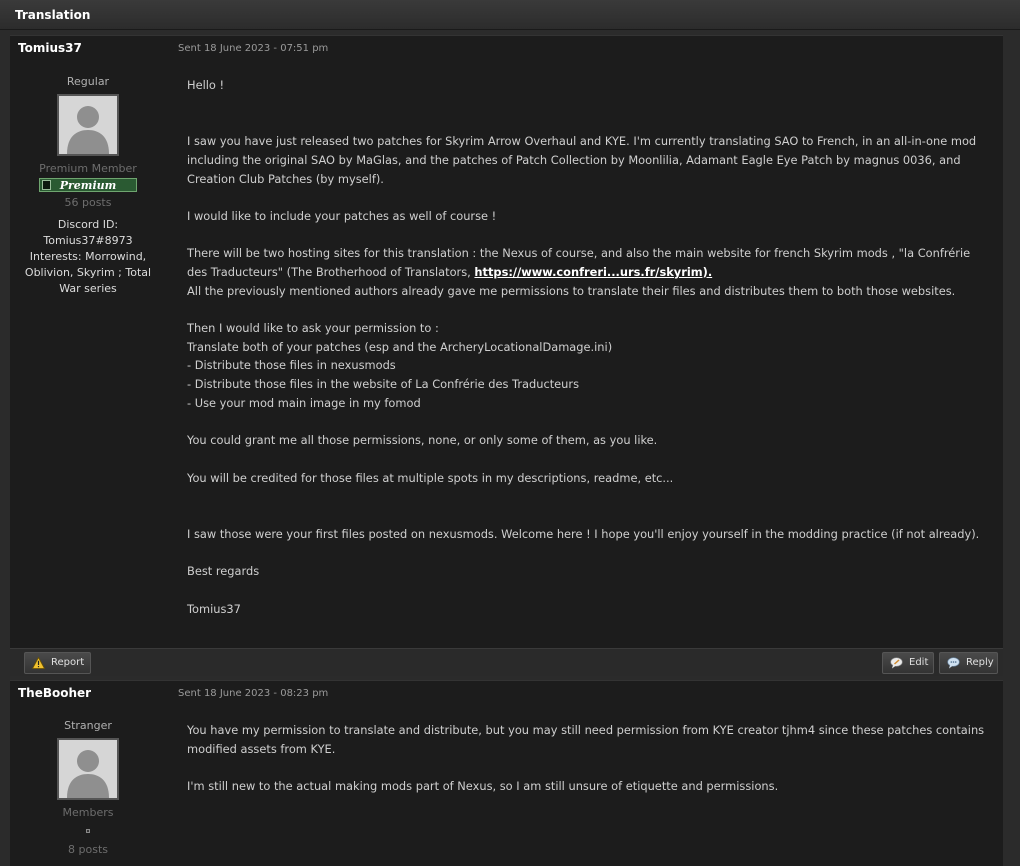 The height and width of the screenshot is (866, 1020). Describe the element at coordinates (253, 48) in the screenshot. I see `sent-timestamp: Sent 18 June 2023 - 07:51 pm` at that location.